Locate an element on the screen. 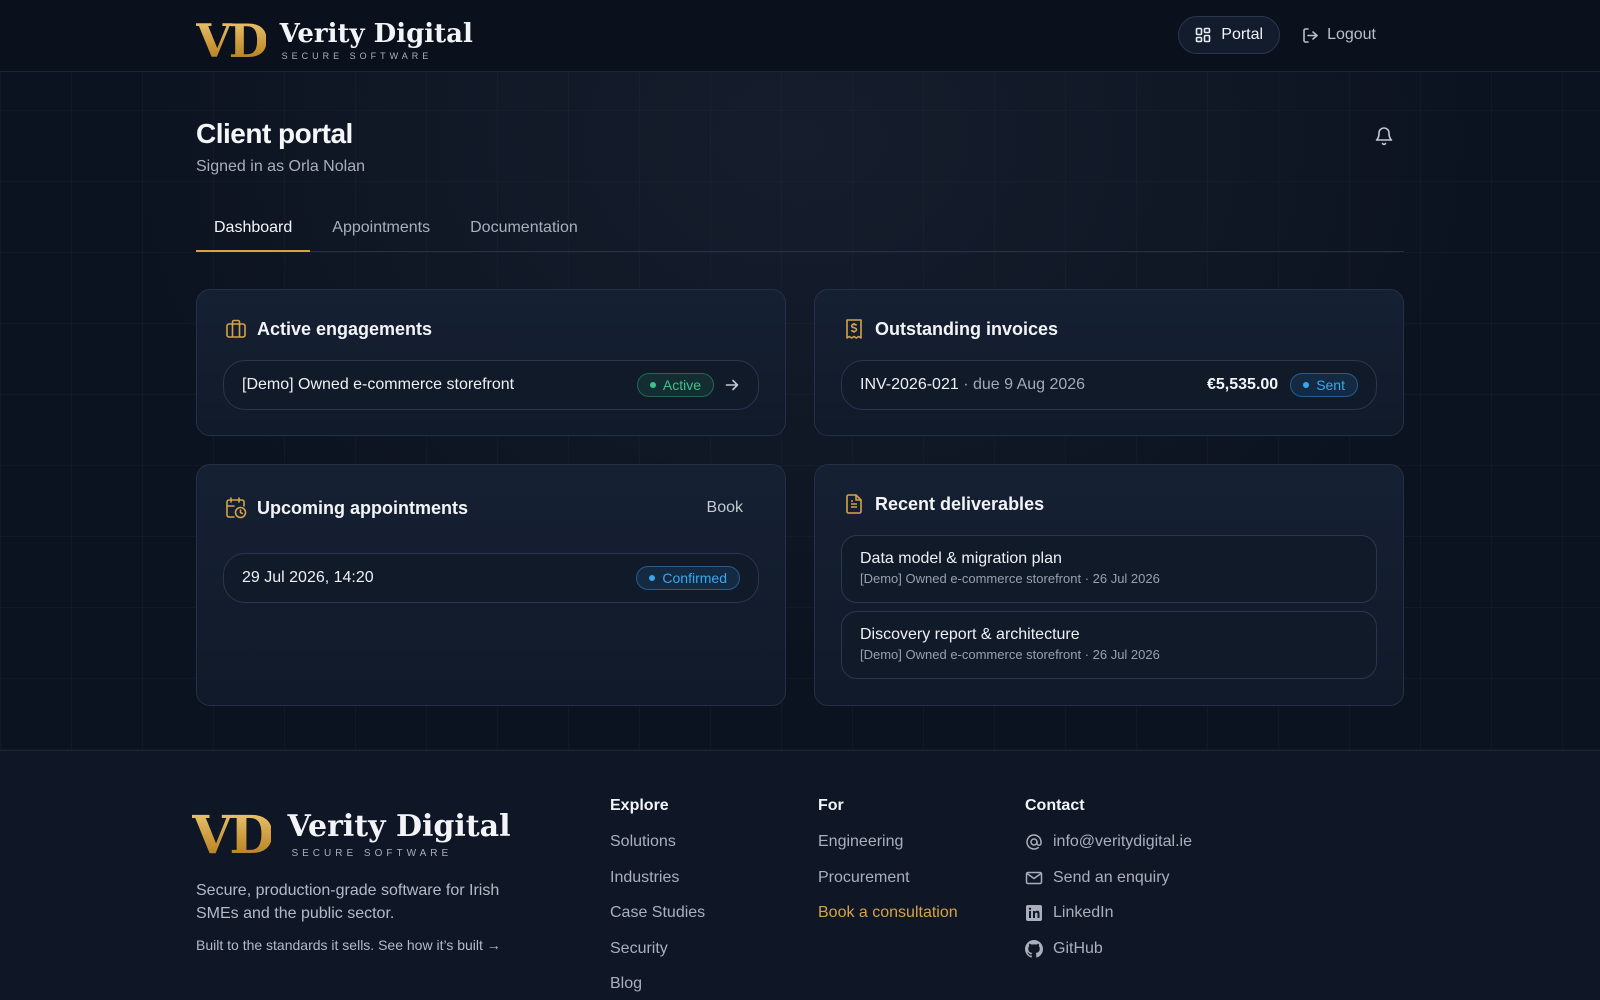  status-badge: Active is located at coordinates (675, 385).